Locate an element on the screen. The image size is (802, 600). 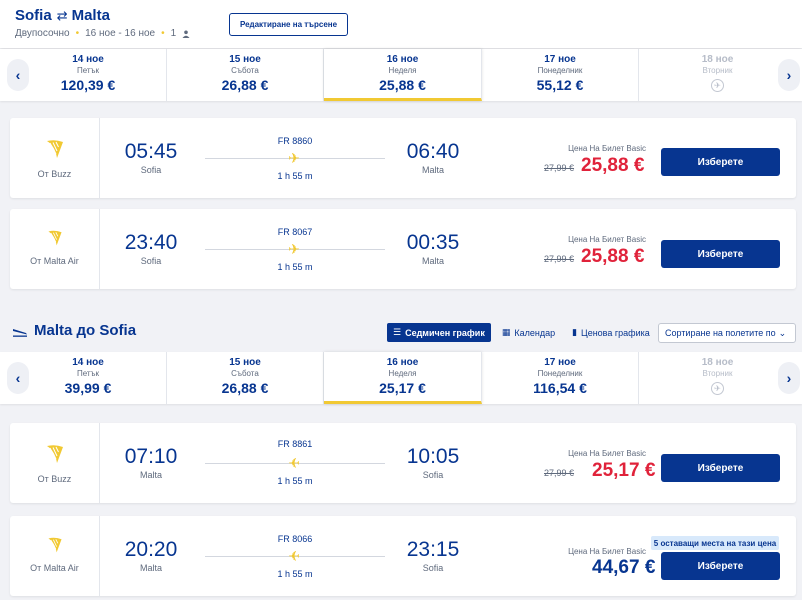
date-option-unavailable: 18 ное Вторник ✈ is located at coordinates (717, 75).